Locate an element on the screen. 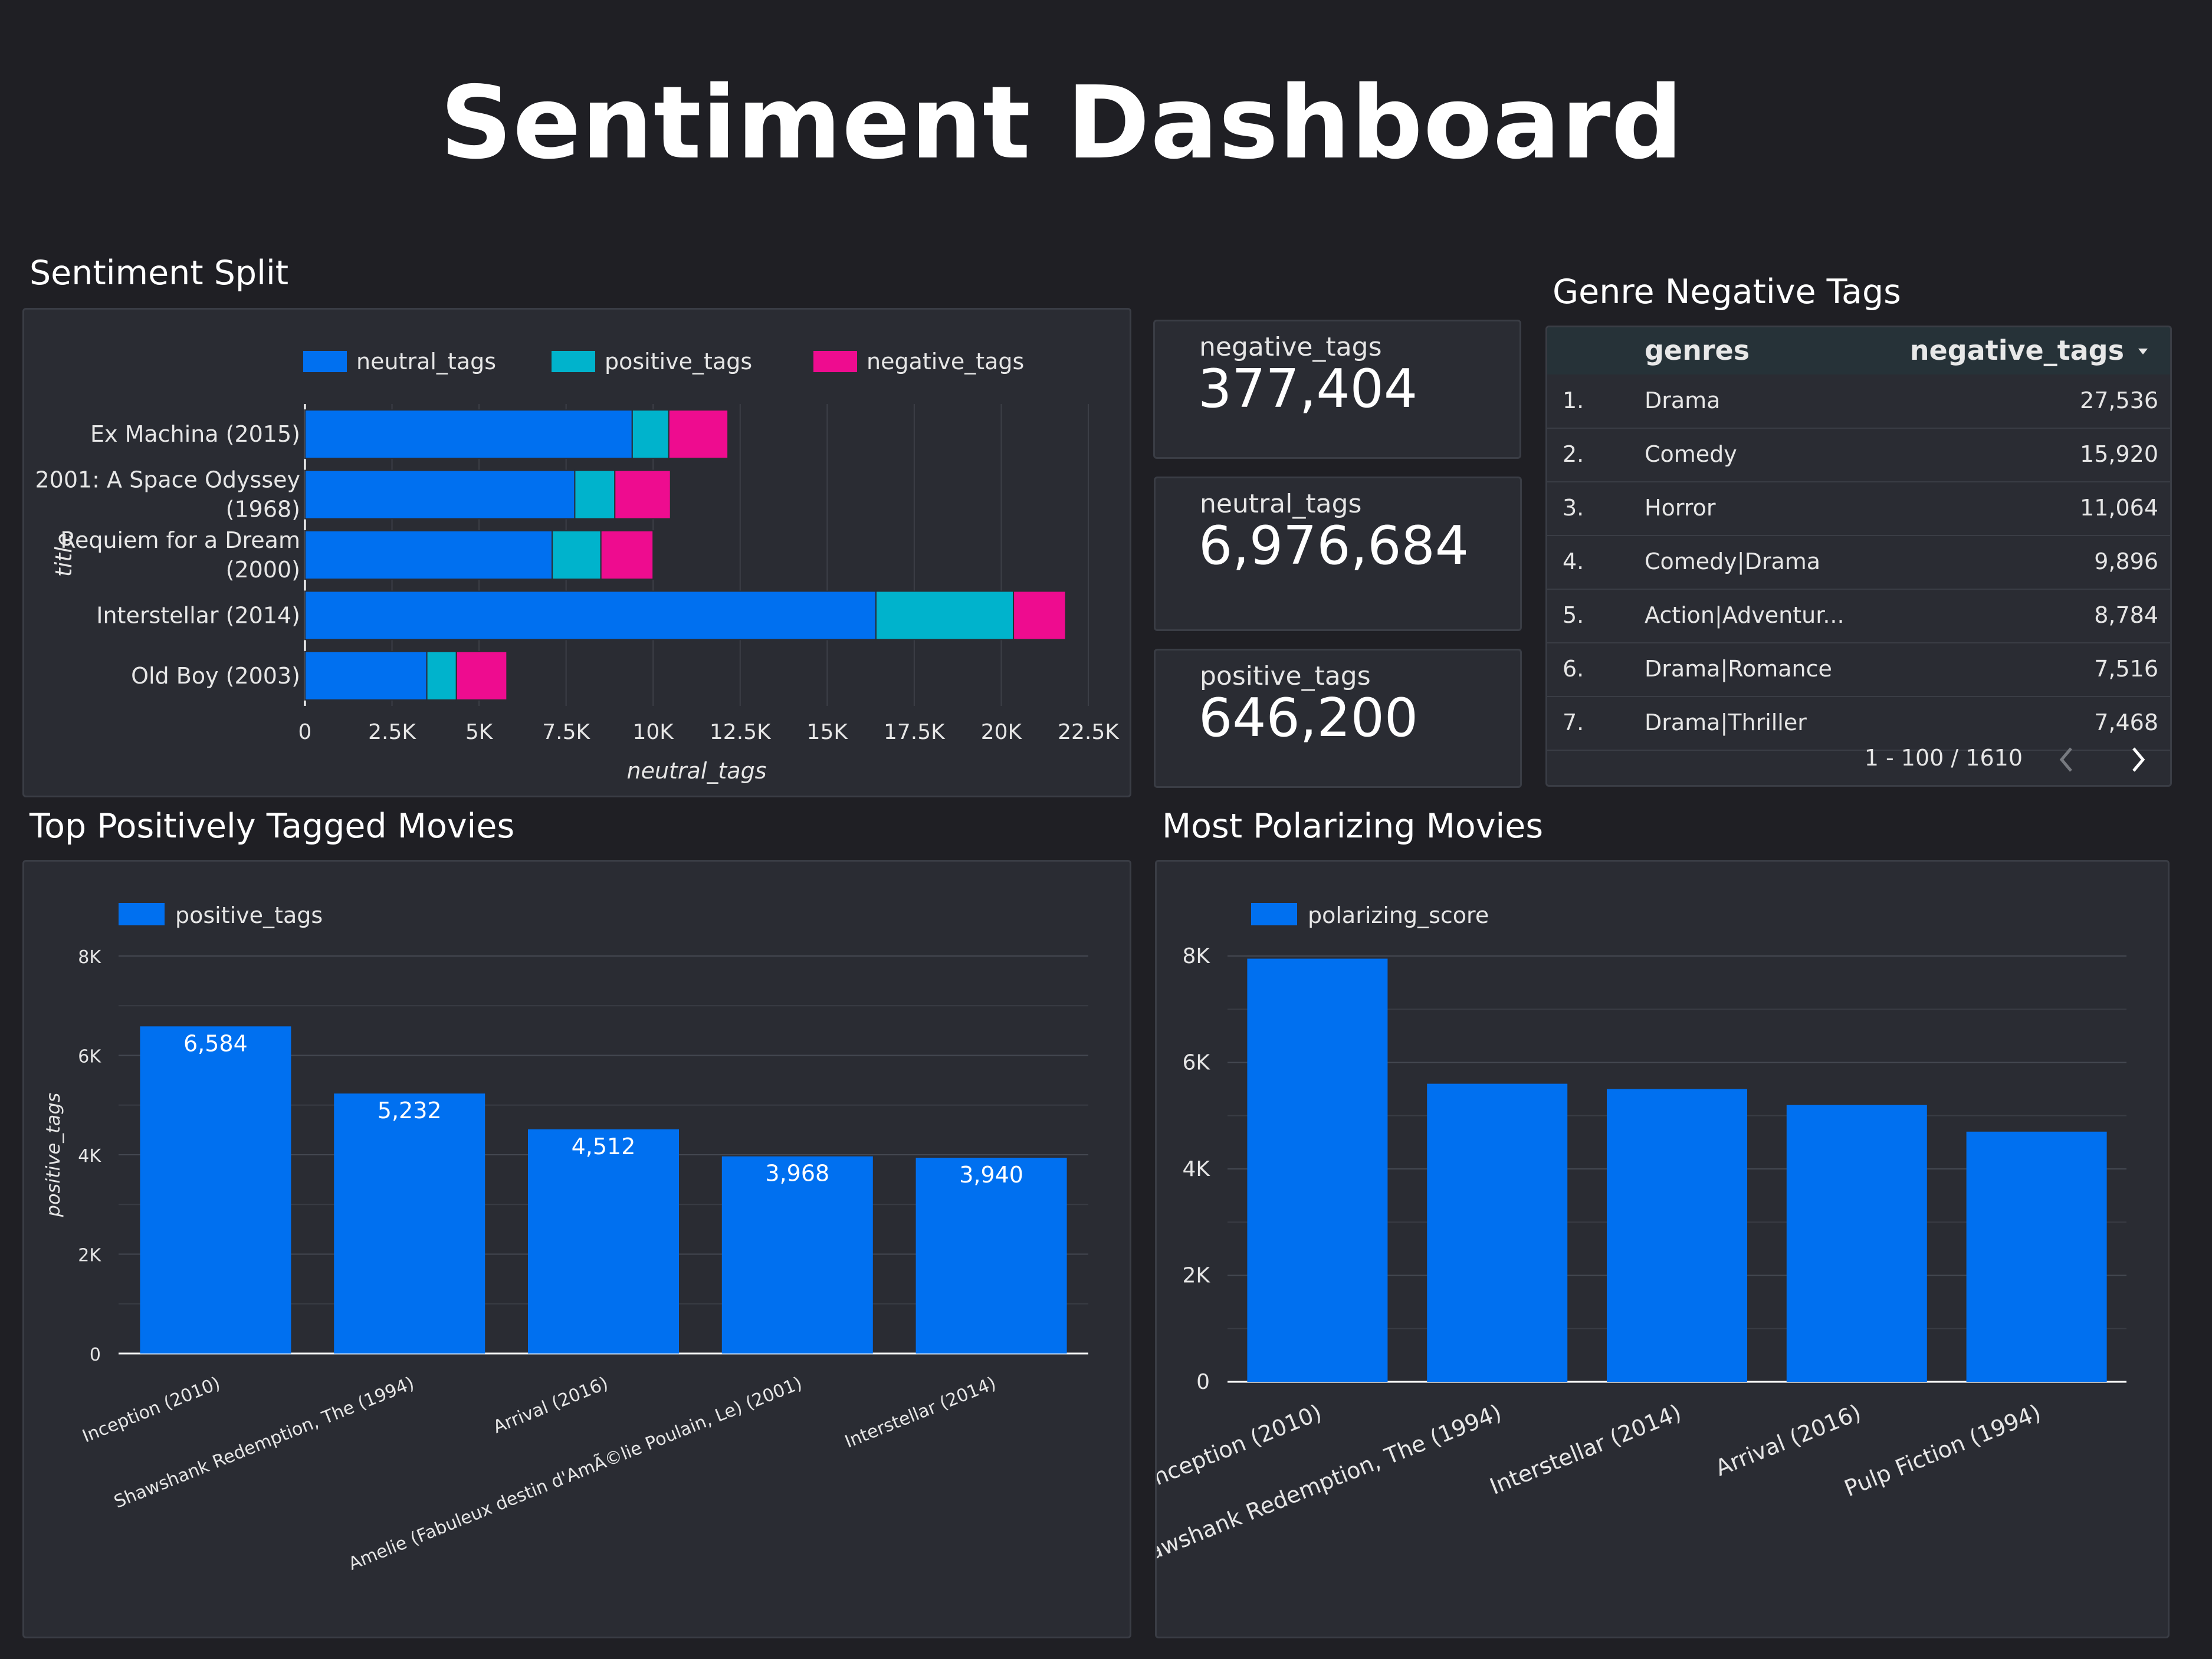  column-header-genres: genres is located at coordinates (1697, 350).